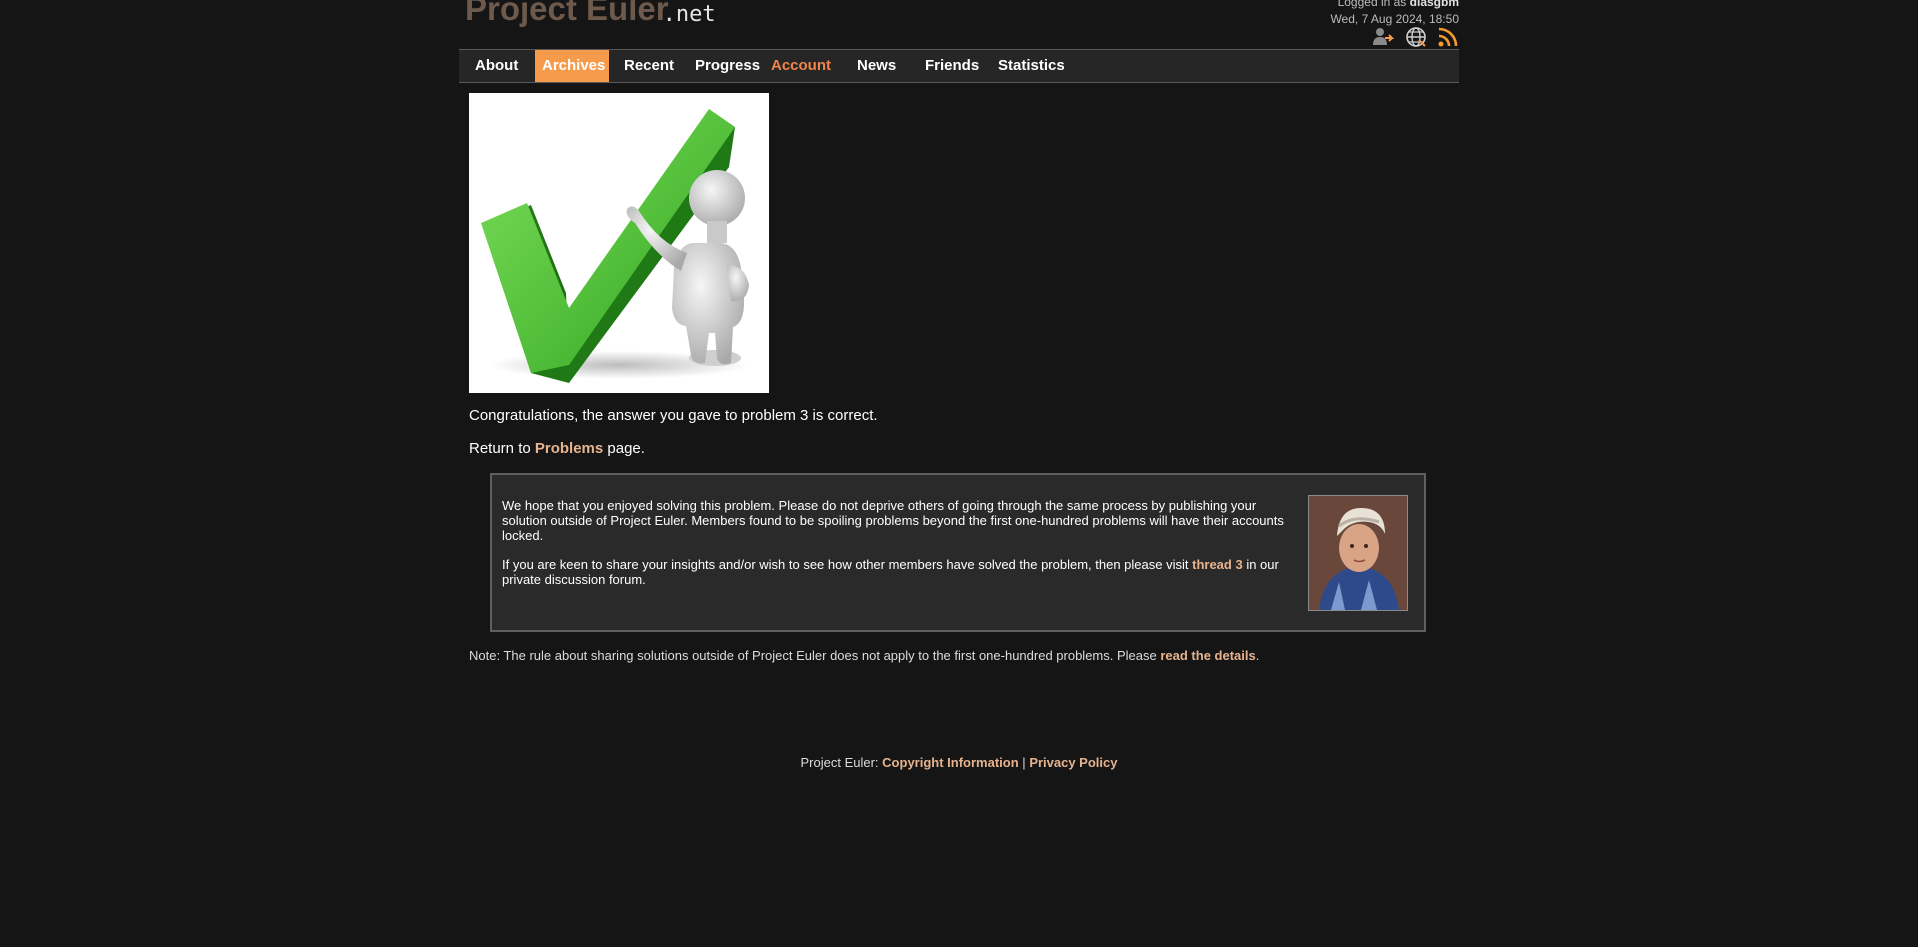 The image size is (1918, 947). I want to click on correct-answer-image, so click(619, 243).